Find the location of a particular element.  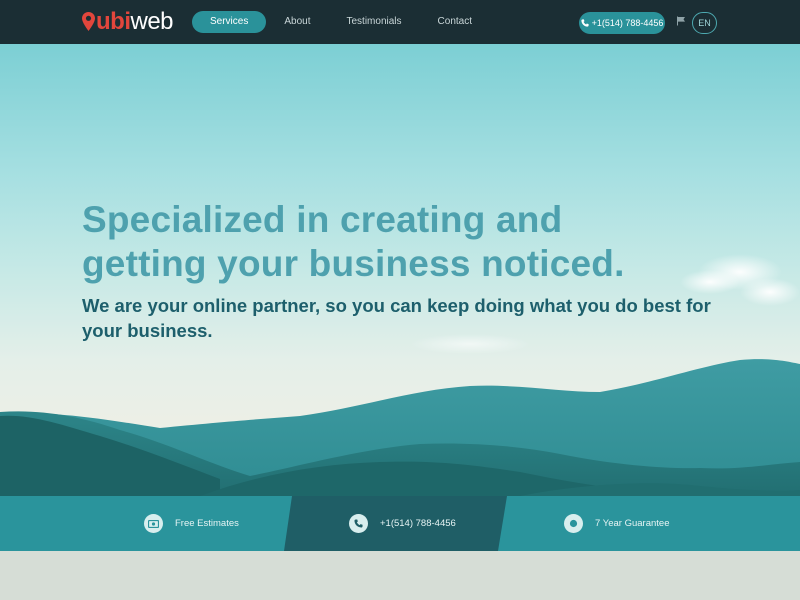

nav-item-about: About is located at coordinates (297, 22).